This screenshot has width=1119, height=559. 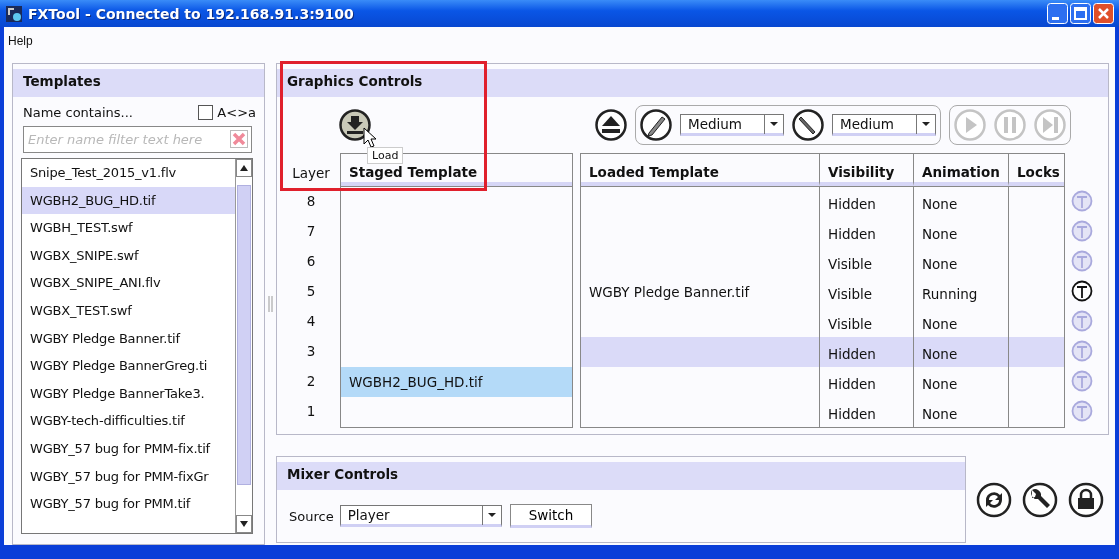 I want to click on mouse-pointer-icon, so click(x=370, y=138).